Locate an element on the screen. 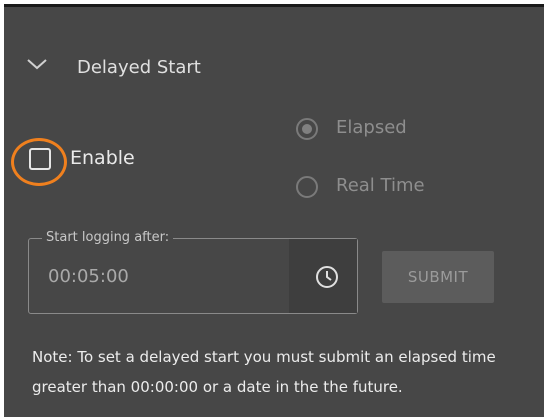 This screenshot has width=544, height=417. clock-icon is located at coordinates (327, 277).